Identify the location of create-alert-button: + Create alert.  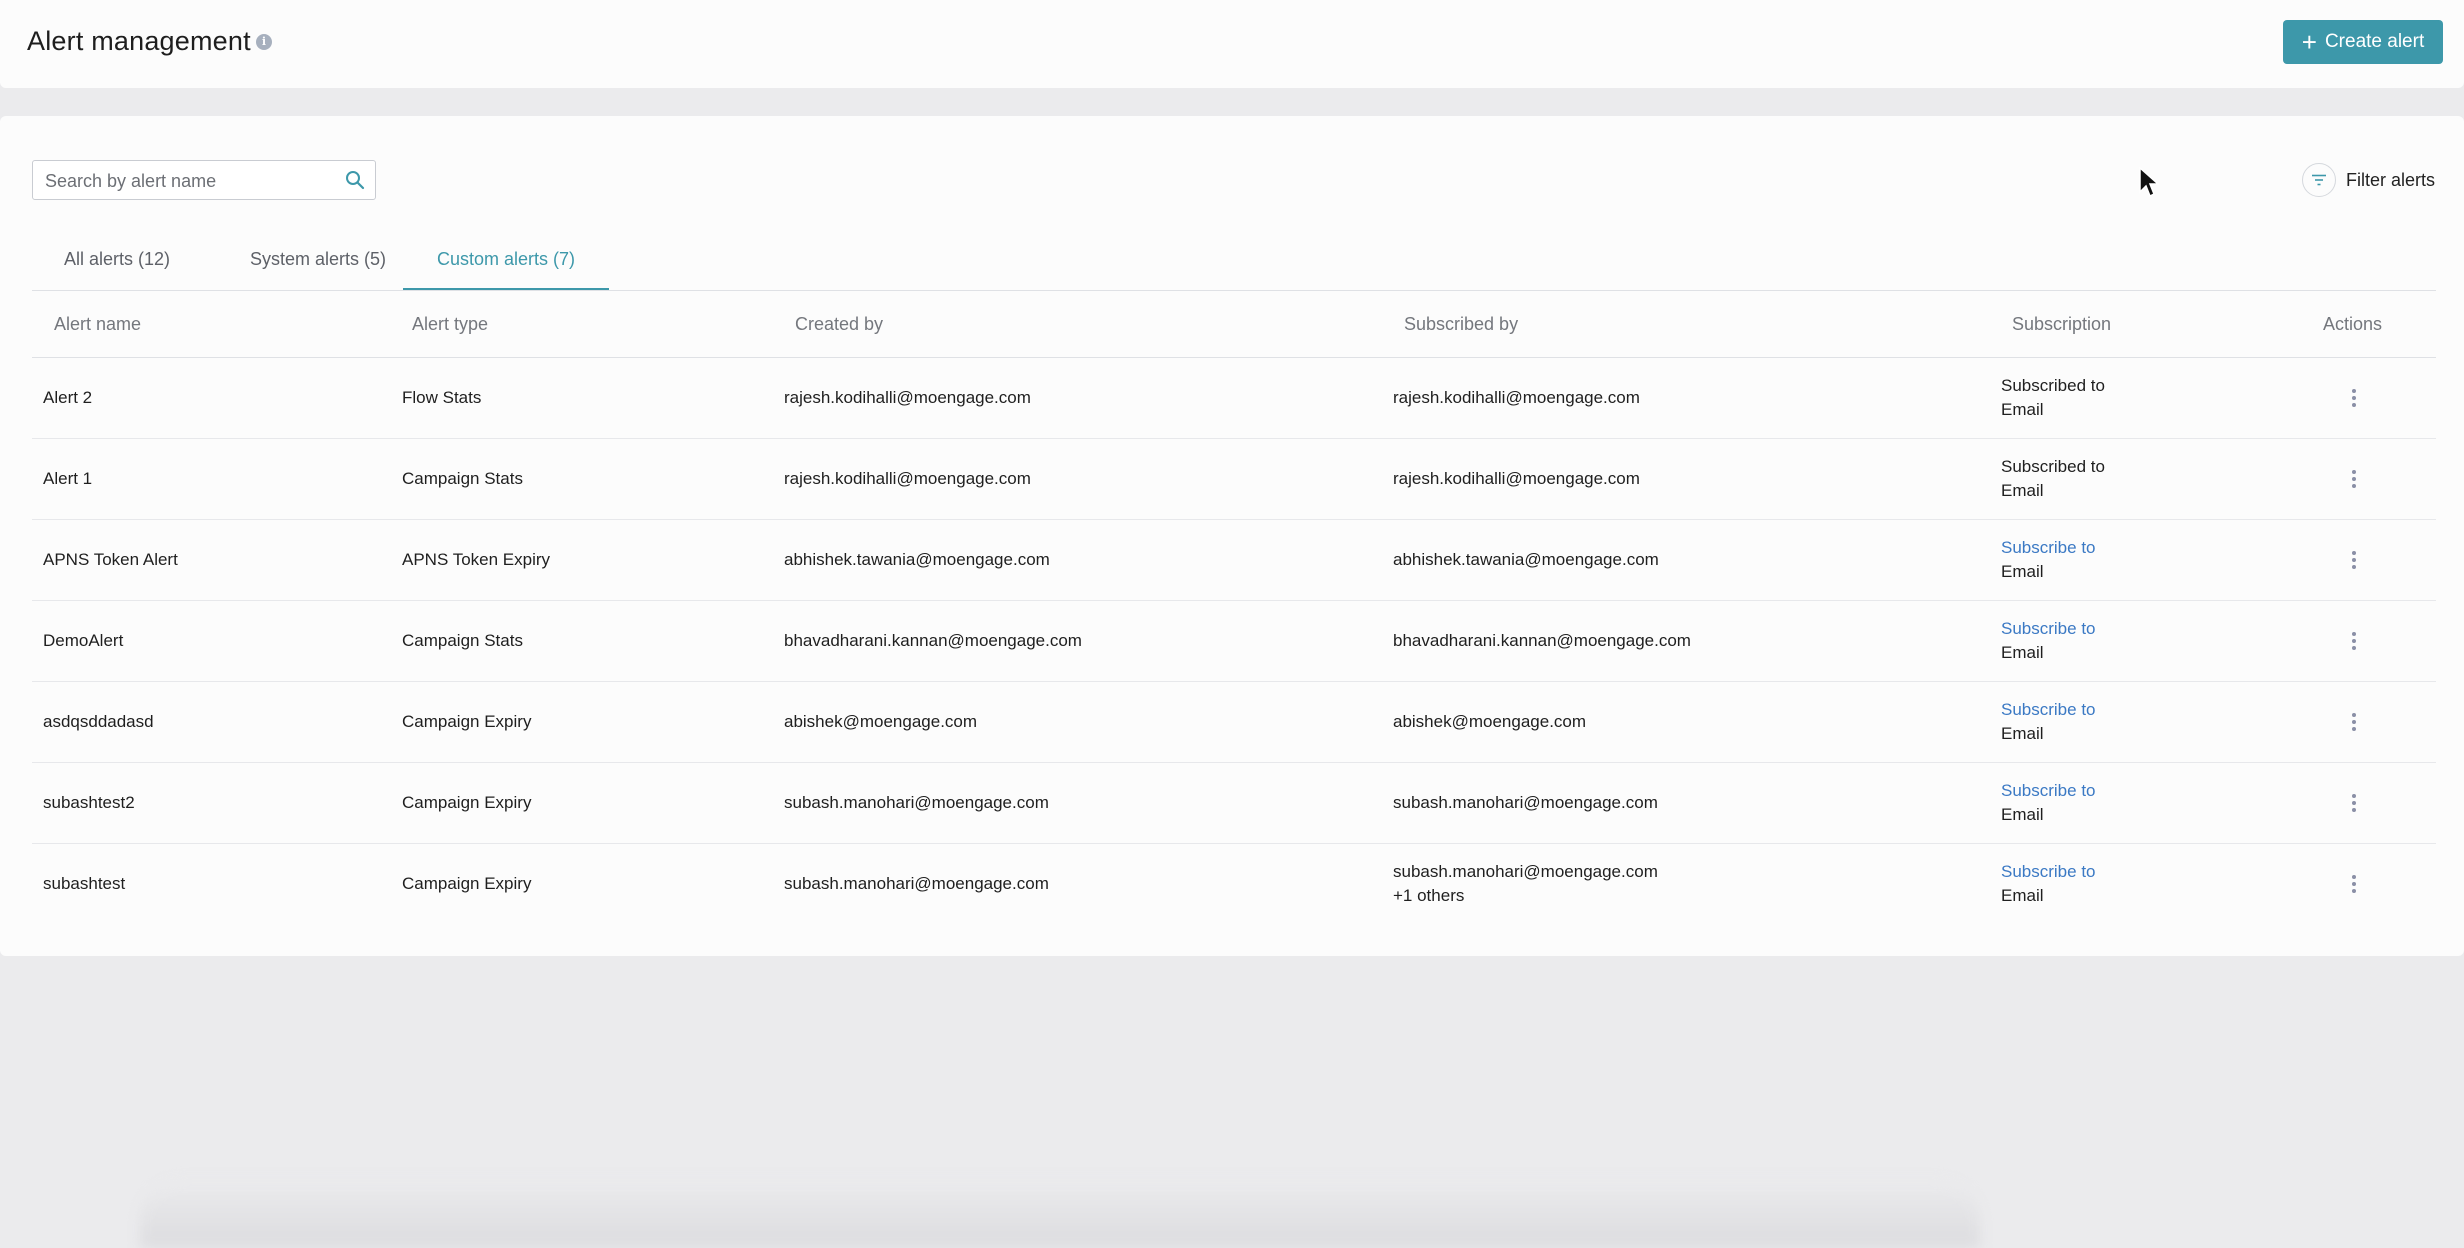
(2363, 42).